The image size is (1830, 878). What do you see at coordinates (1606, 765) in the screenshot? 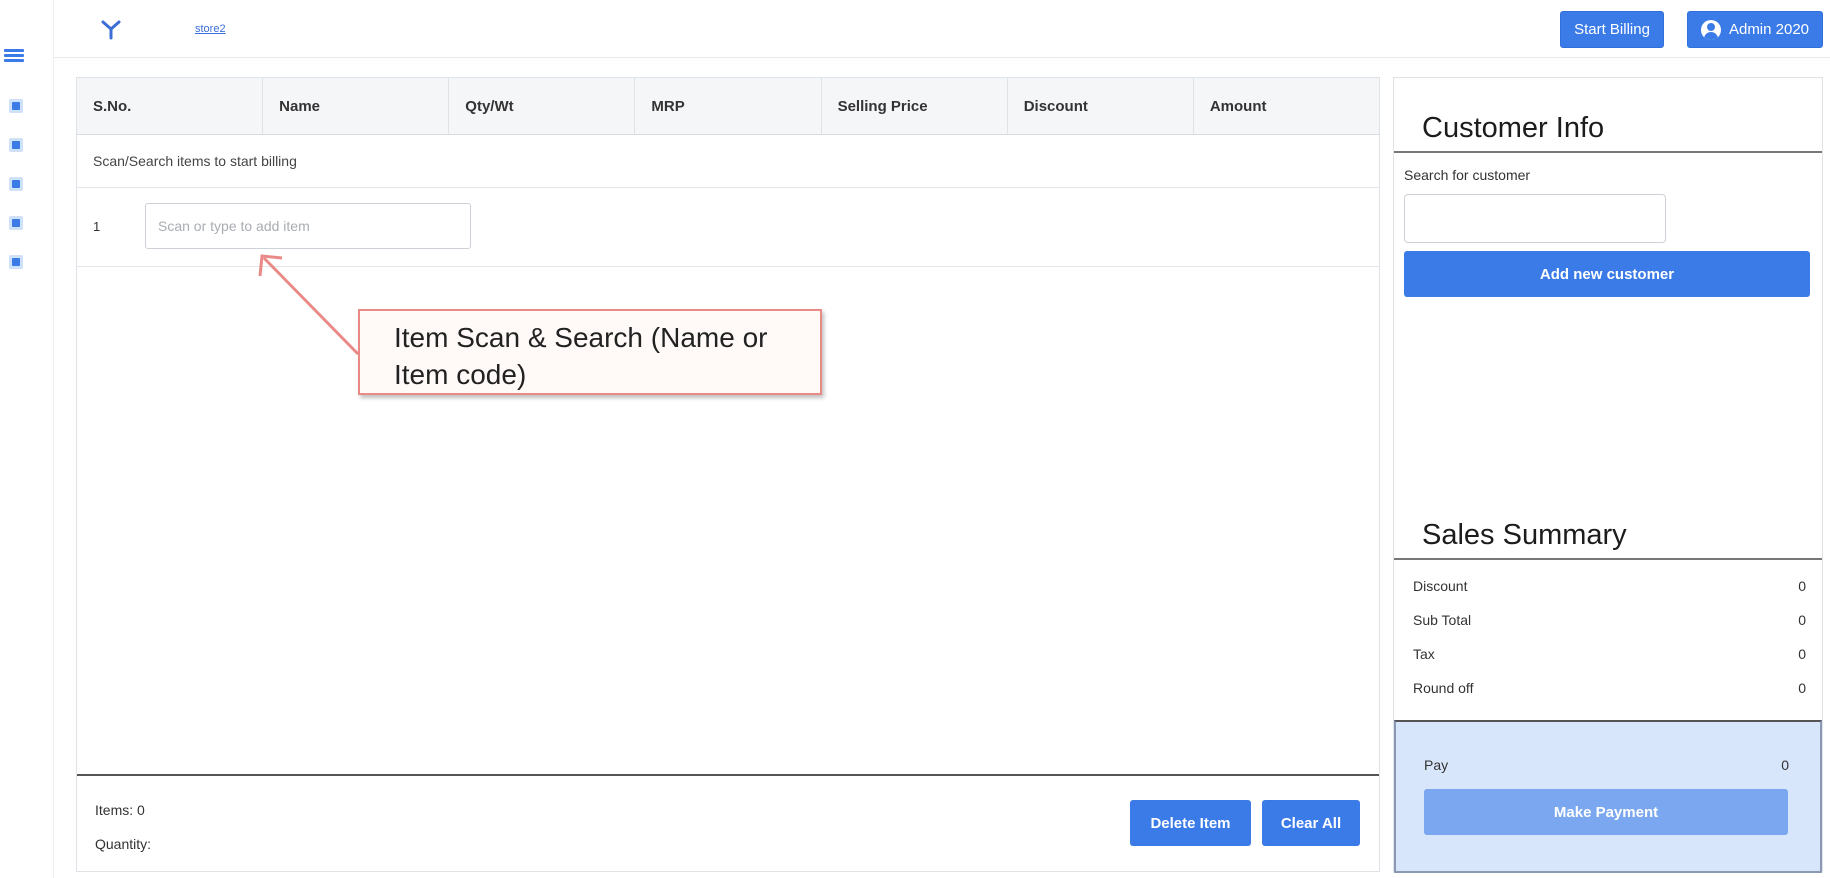
I see `pay-row: Pay 0` at bounding box center [1606, 765].